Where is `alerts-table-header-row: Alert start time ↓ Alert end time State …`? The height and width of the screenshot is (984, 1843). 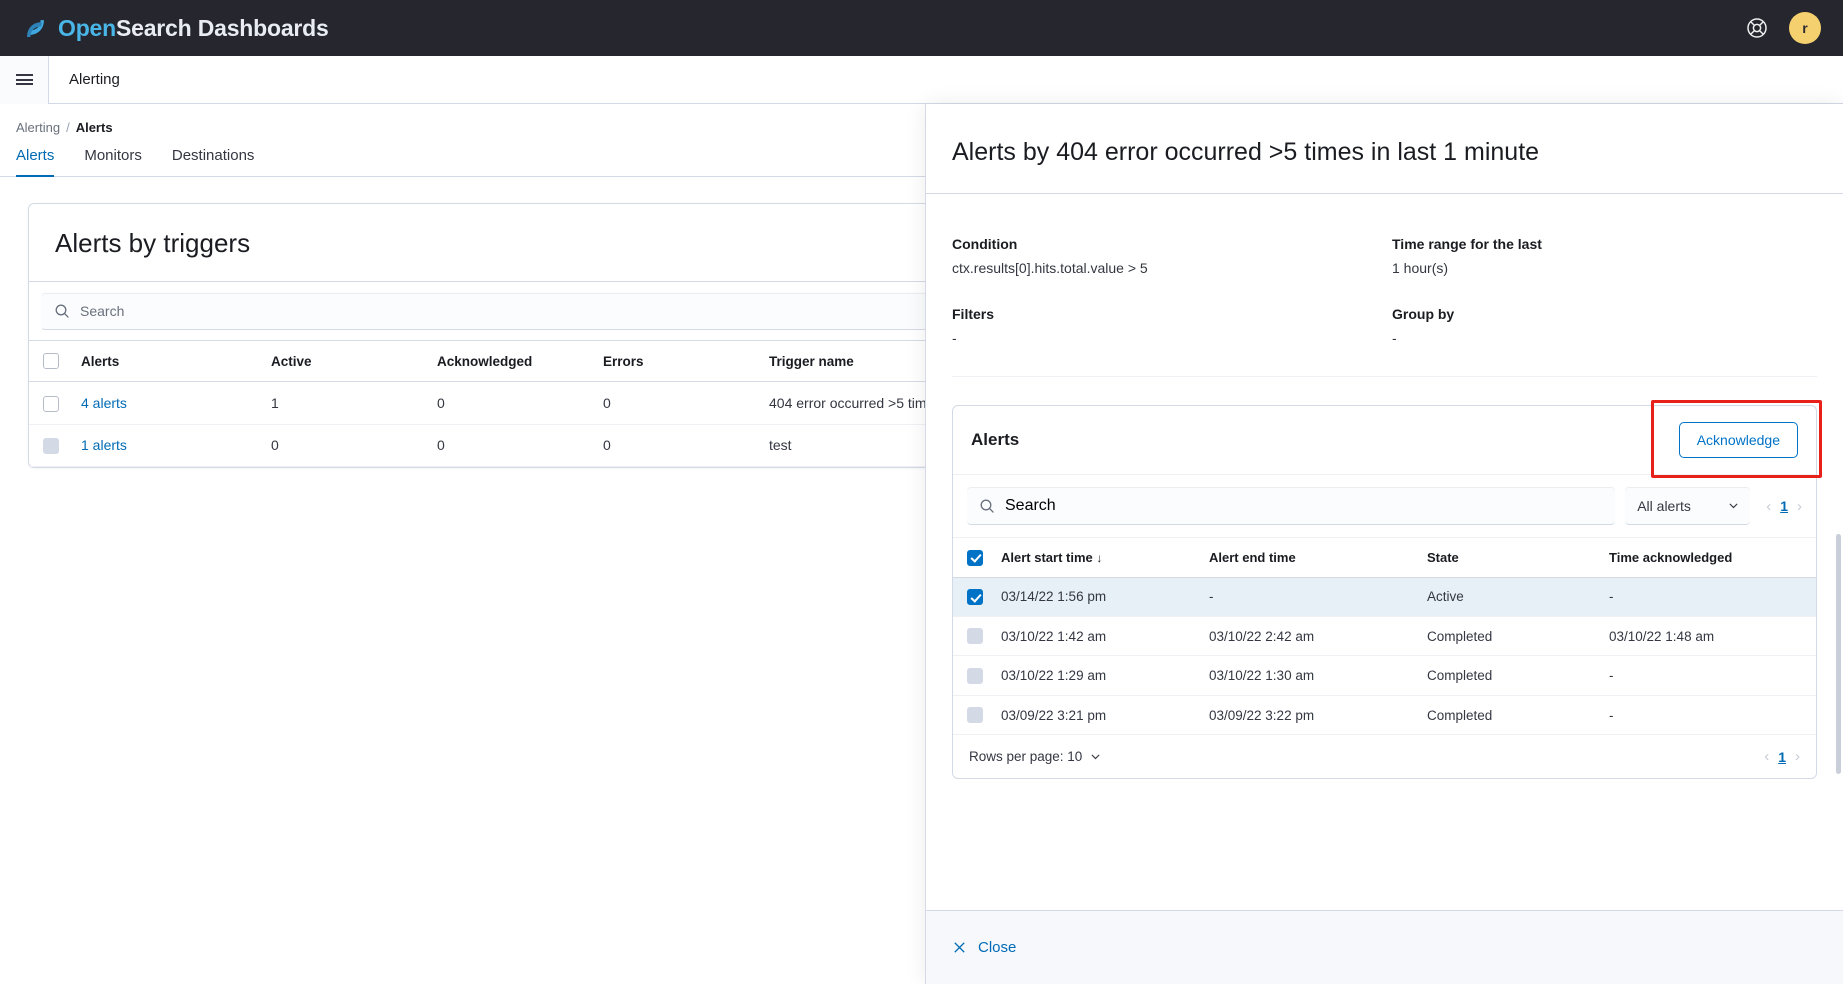 alerts-table-header-row: Alert start time ↓ Alert end time State … is located at coordinates (1384, 557).